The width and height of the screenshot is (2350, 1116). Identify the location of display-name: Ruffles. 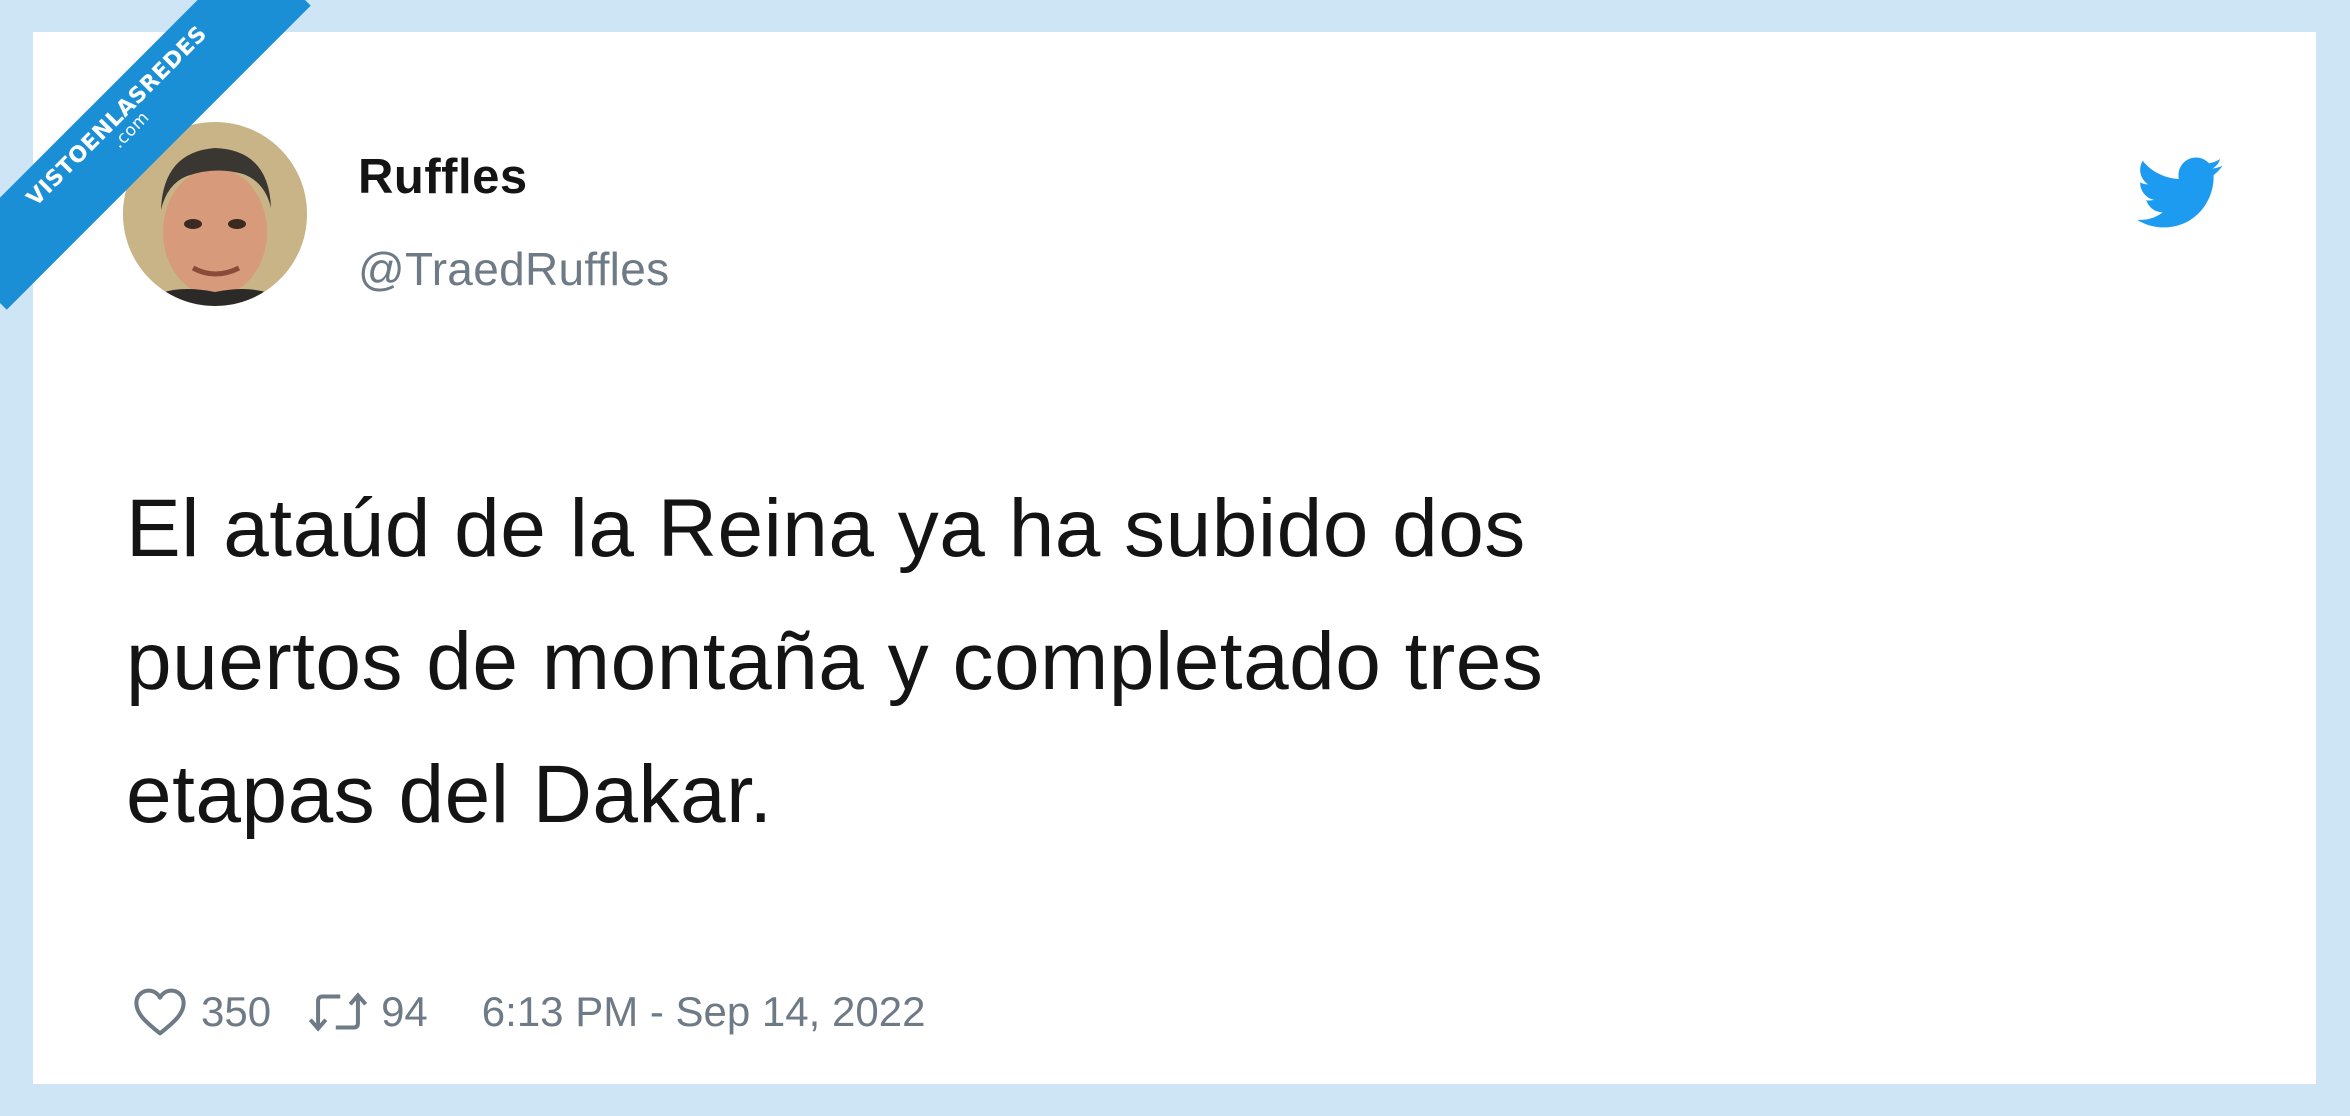
(443, 177).